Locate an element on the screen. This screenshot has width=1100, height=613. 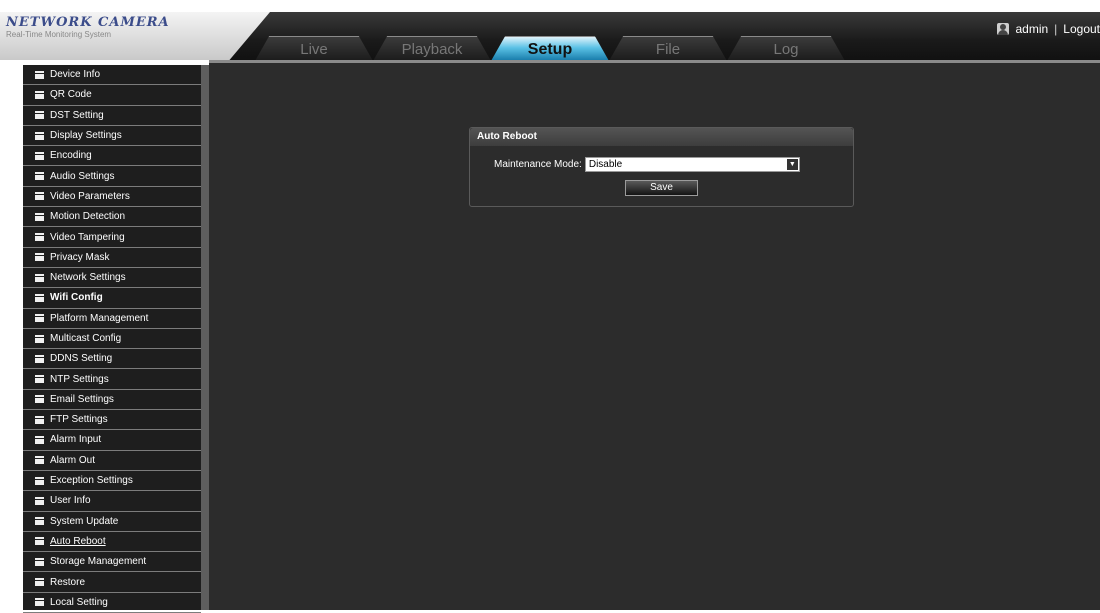
sidebar-item-encoding: Encoding is located at coordinates (112, 156).